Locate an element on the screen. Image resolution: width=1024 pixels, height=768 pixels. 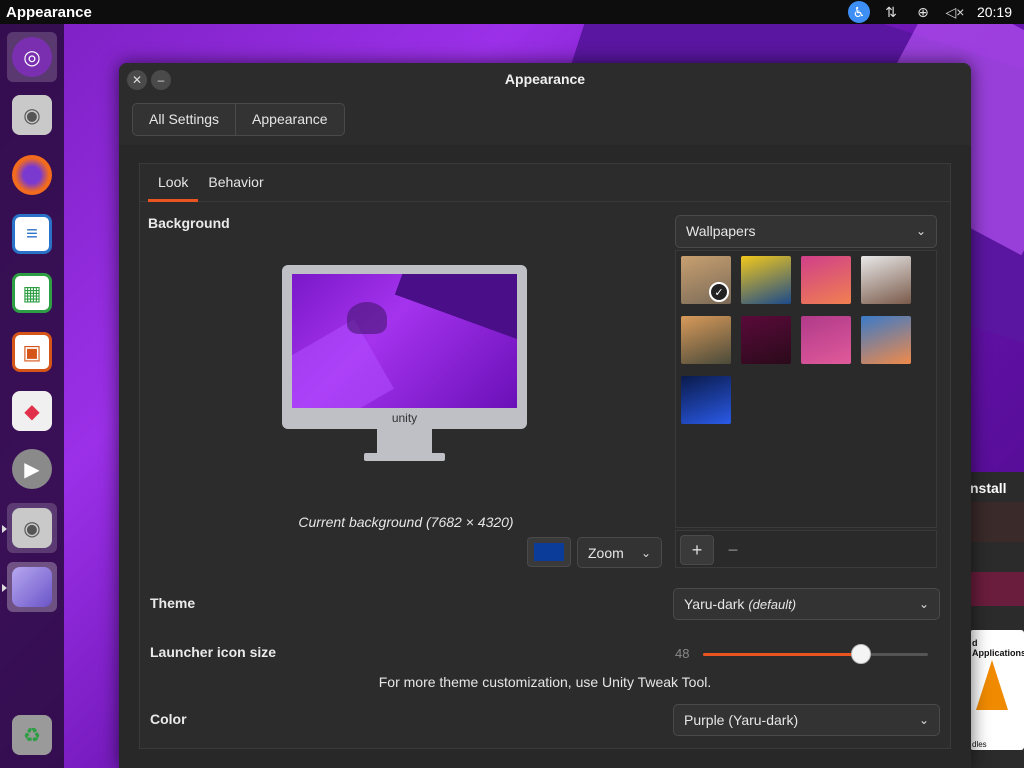
wallpaper-grid: ✓ is located at coordinates (806, 389).